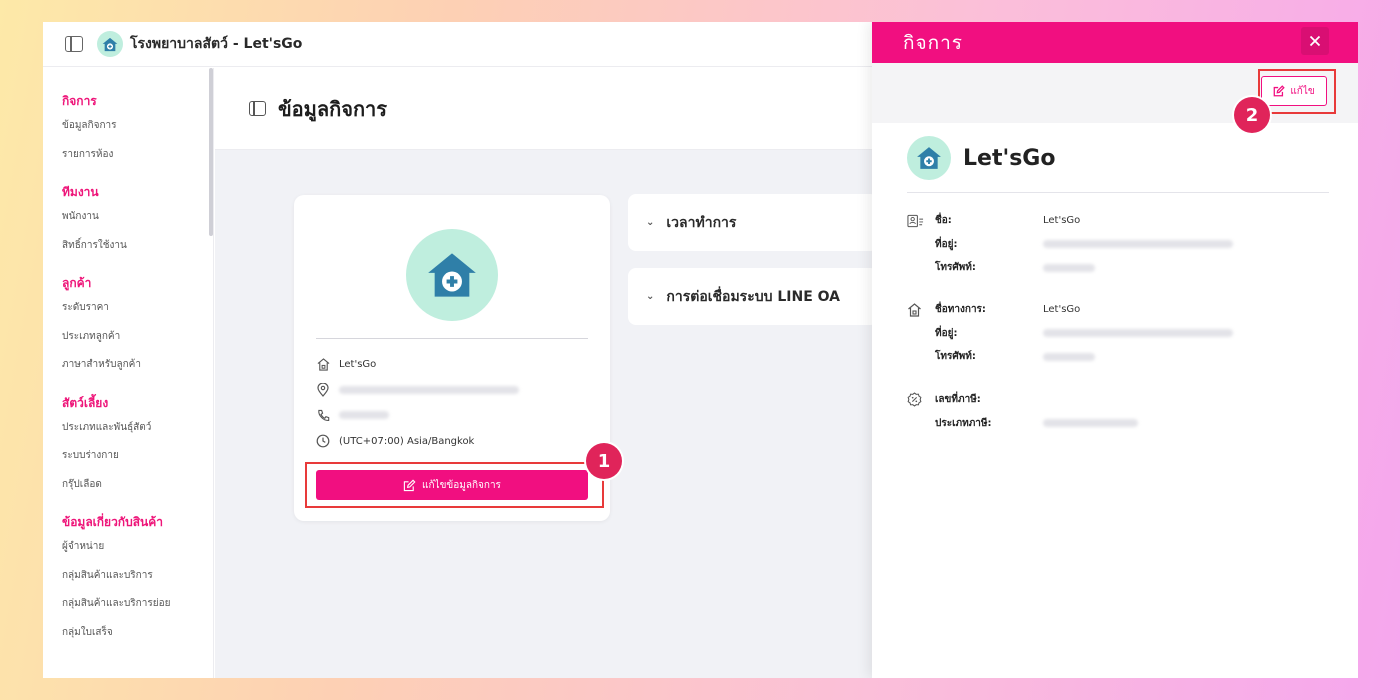  I want to click on sidebar-group-business: กิจการ ข้อมูลกิจการ รายการห้อง, so click(128, 129).